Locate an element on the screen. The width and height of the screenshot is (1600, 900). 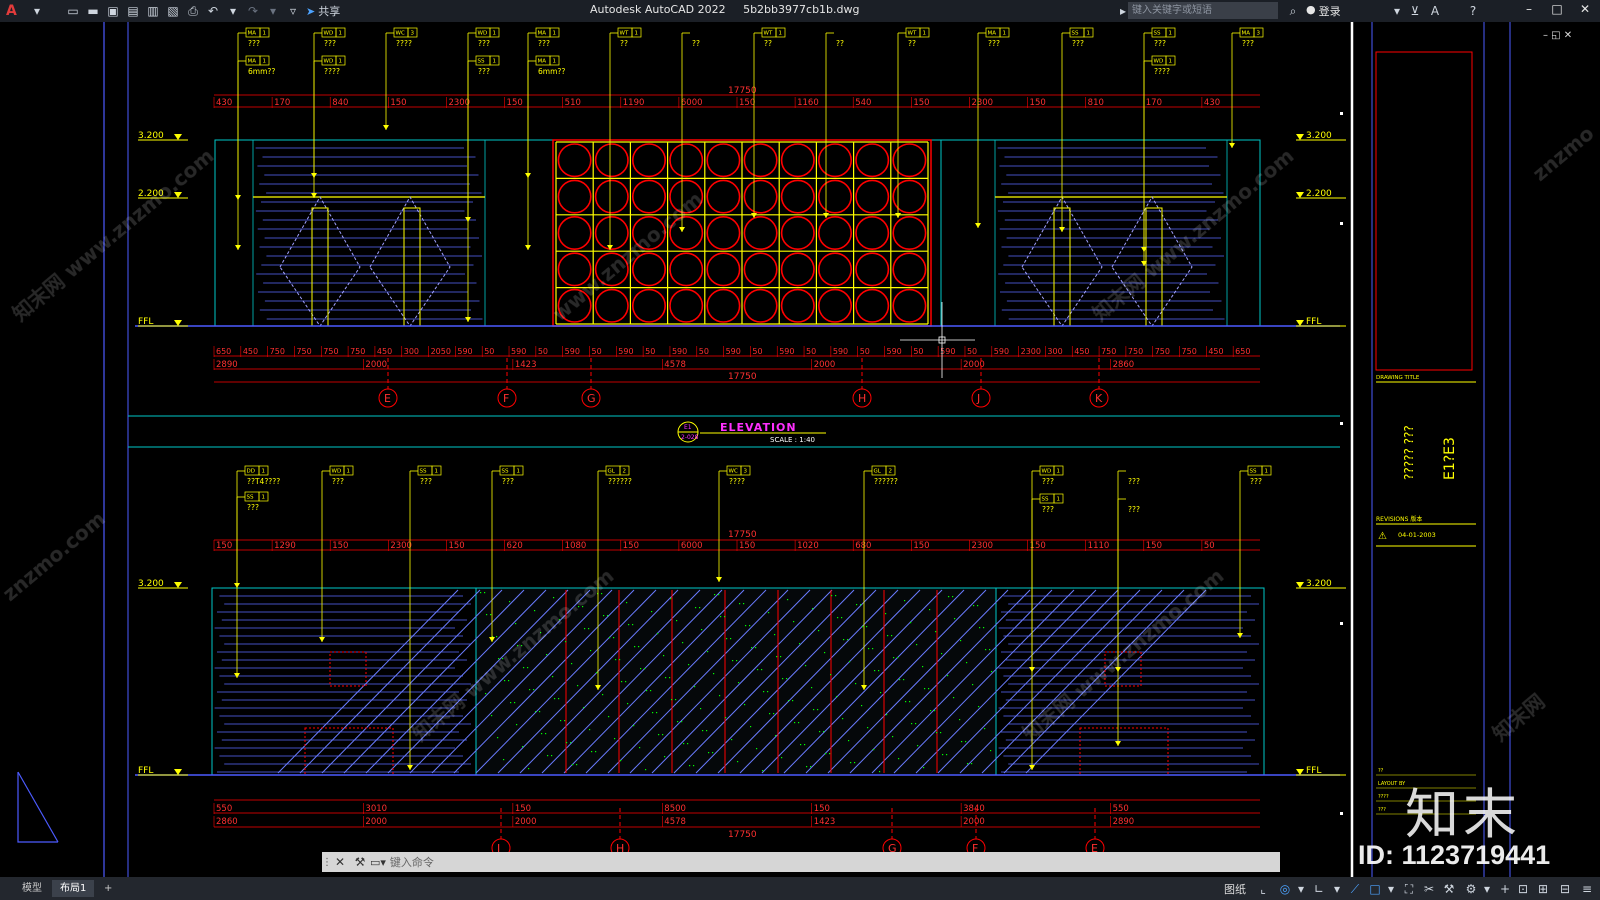
login-button: ● 登录 is located at coordinates (1323, 11).